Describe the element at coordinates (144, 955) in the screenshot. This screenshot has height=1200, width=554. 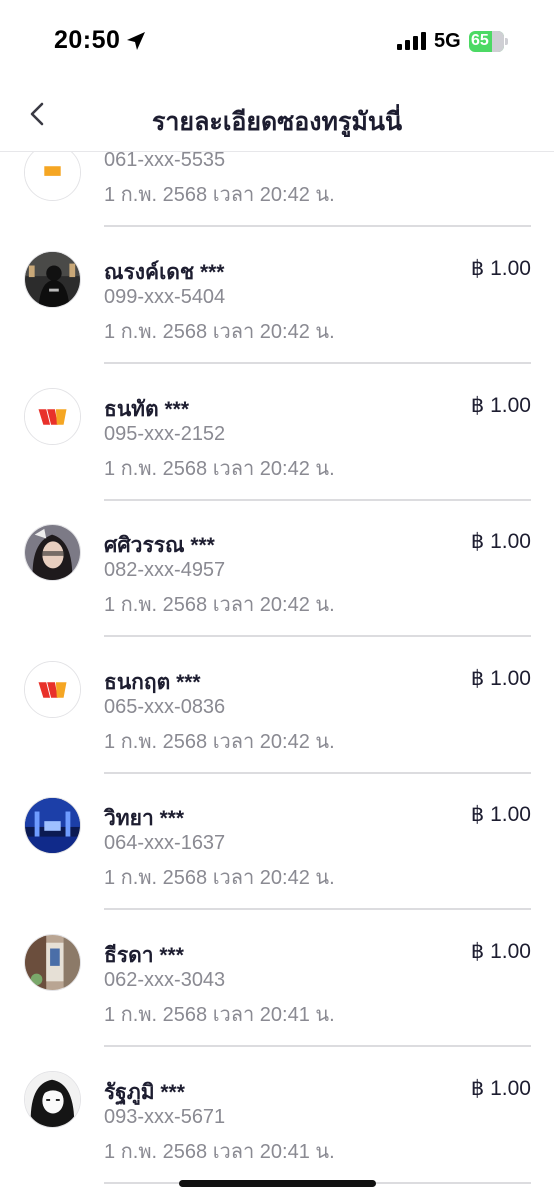
I see `recipient-name: ธีรดา ***` at that location.